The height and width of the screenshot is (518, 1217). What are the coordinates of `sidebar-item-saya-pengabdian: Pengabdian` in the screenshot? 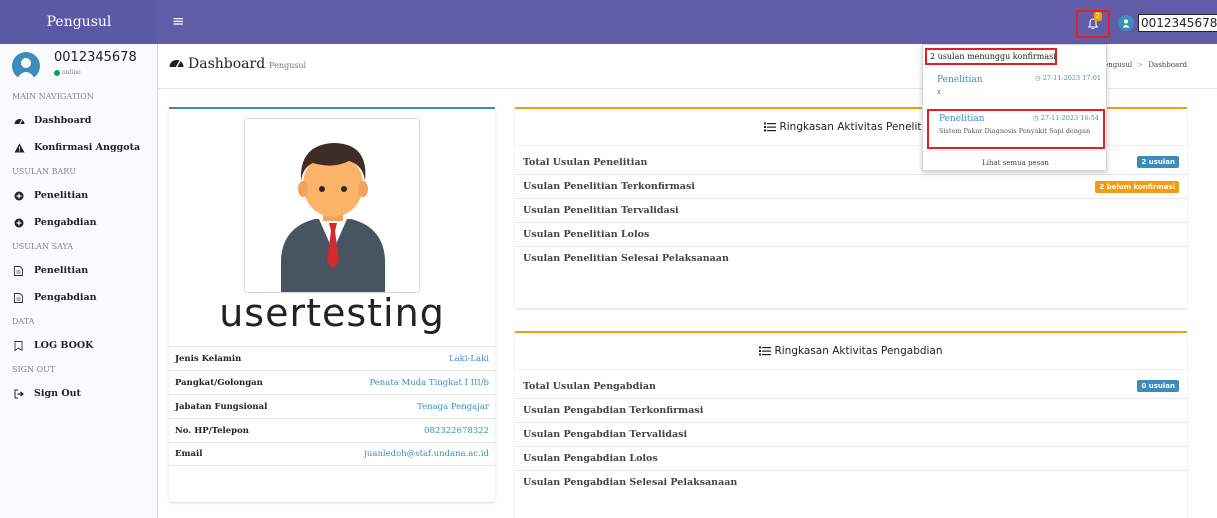 It's located at (78, 297).